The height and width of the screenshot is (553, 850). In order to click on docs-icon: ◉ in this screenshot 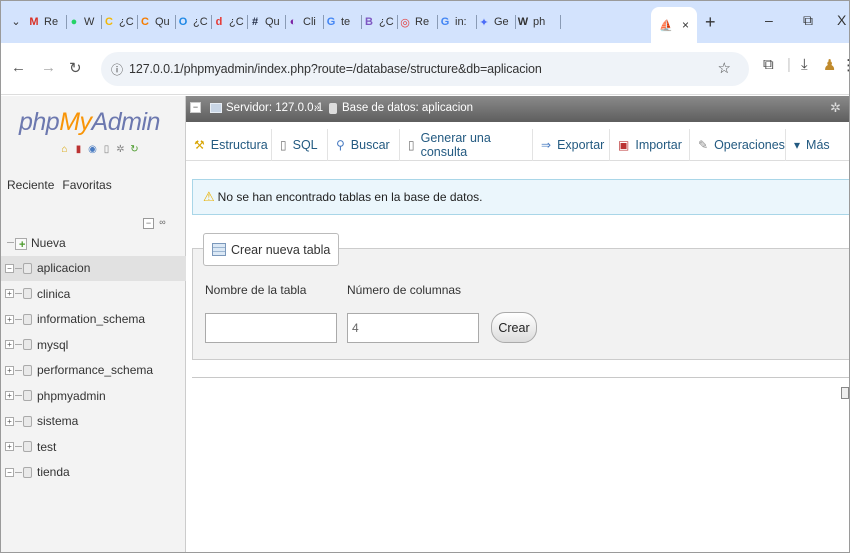, I will do `click(92, 149)`.